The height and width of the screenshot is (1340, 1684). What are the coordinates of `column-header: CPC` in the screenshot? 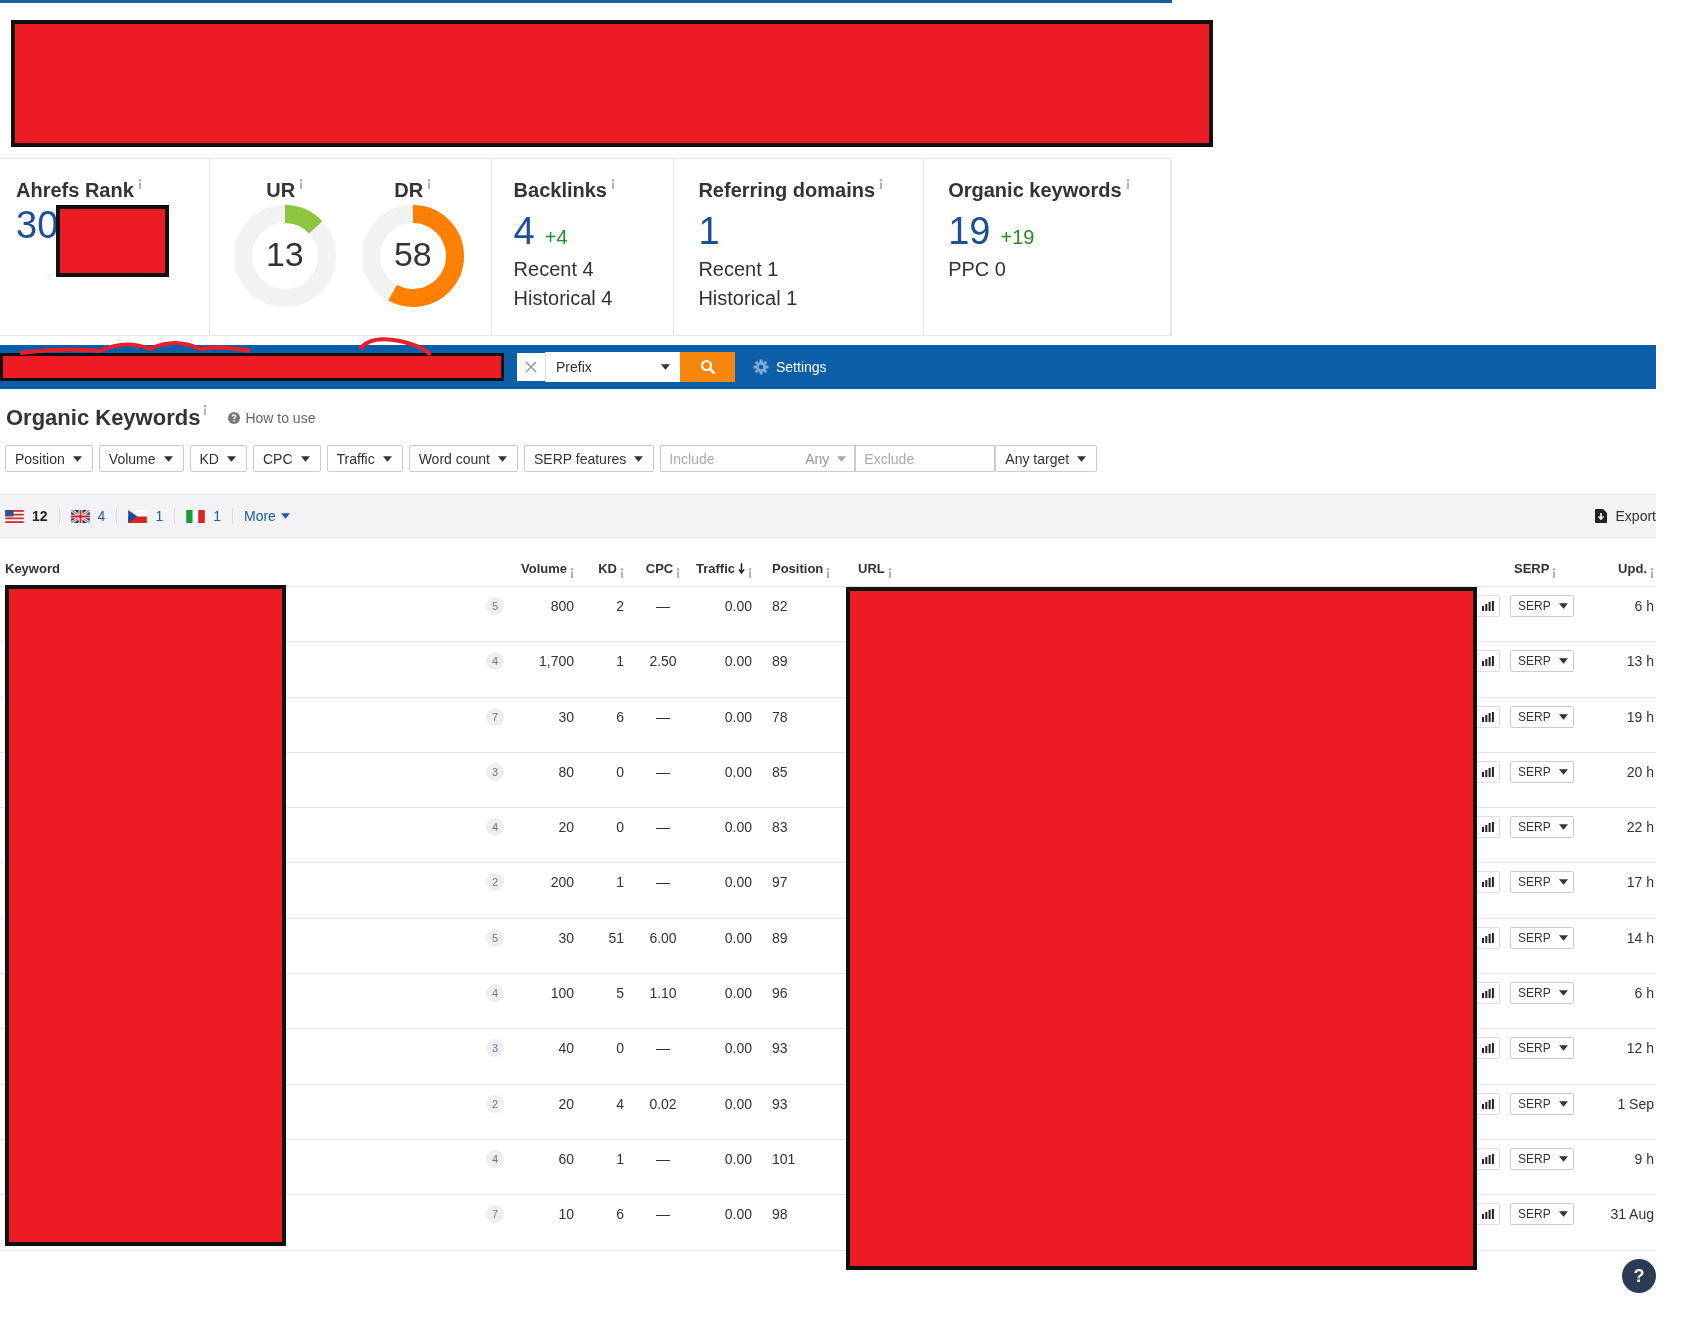 It's located at (659, 568).